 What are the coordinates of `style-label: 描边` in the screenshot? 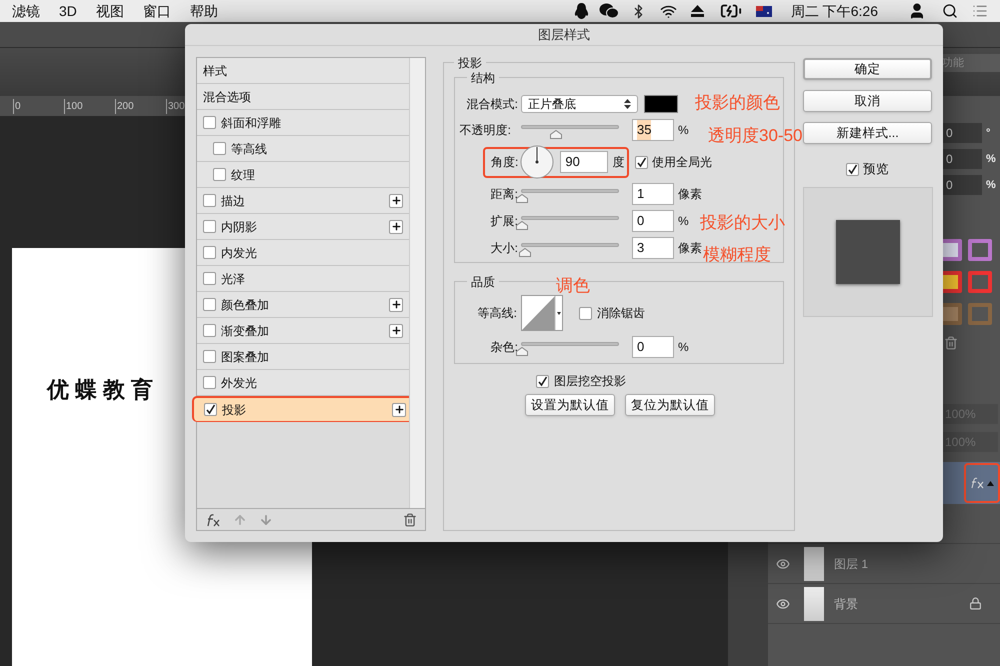 It's located at (233, 201).